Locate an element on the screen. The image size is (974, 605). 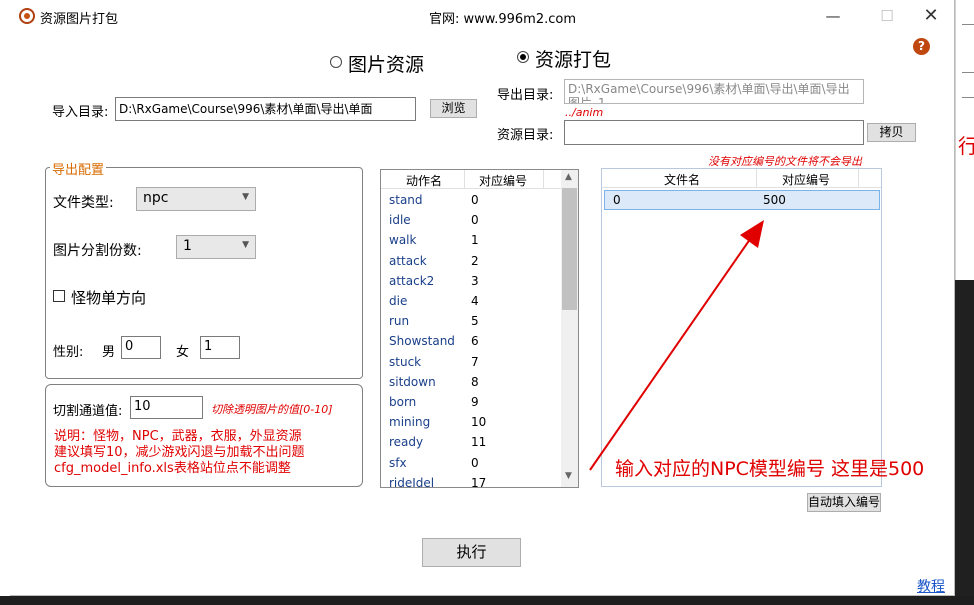
resource-dir-input is located at coordinates (714, 132).